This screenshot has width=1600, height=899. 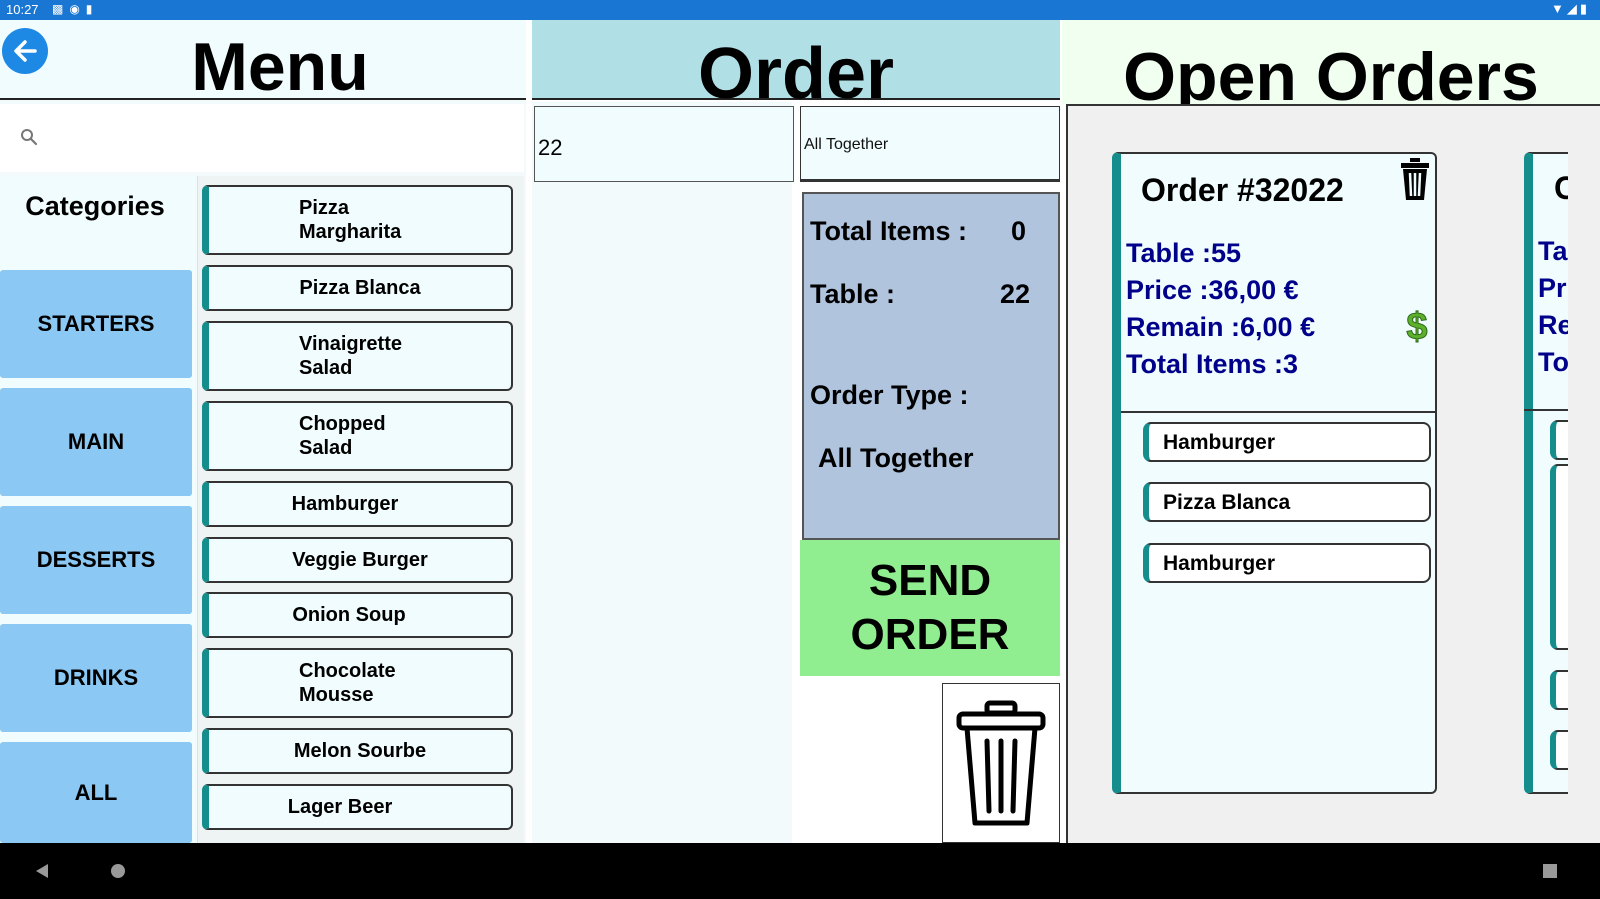 I want to click on order-type-value: All Together, so click(x=896, y=458).